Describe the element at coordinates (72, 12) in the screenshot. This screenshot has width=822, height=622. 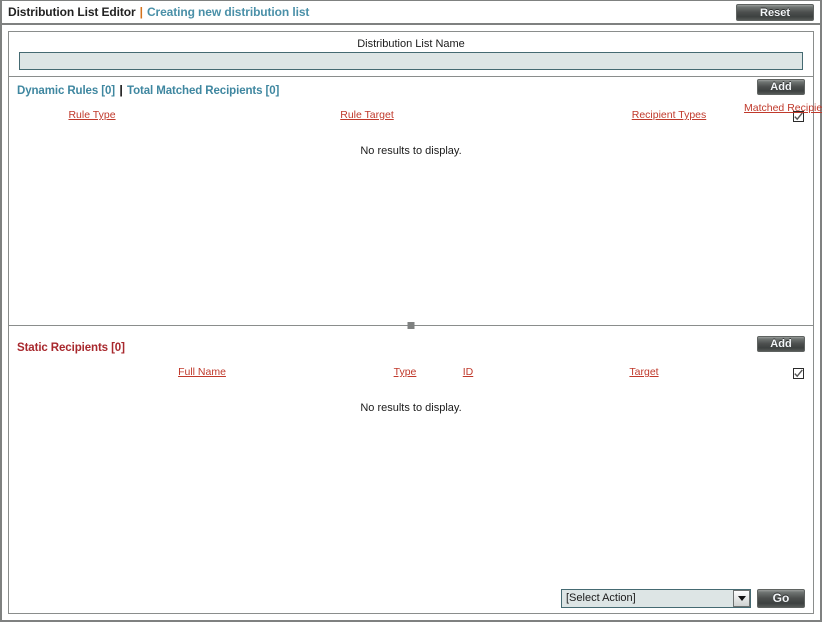
I see `page-title: Distribution List Editor` at that location.